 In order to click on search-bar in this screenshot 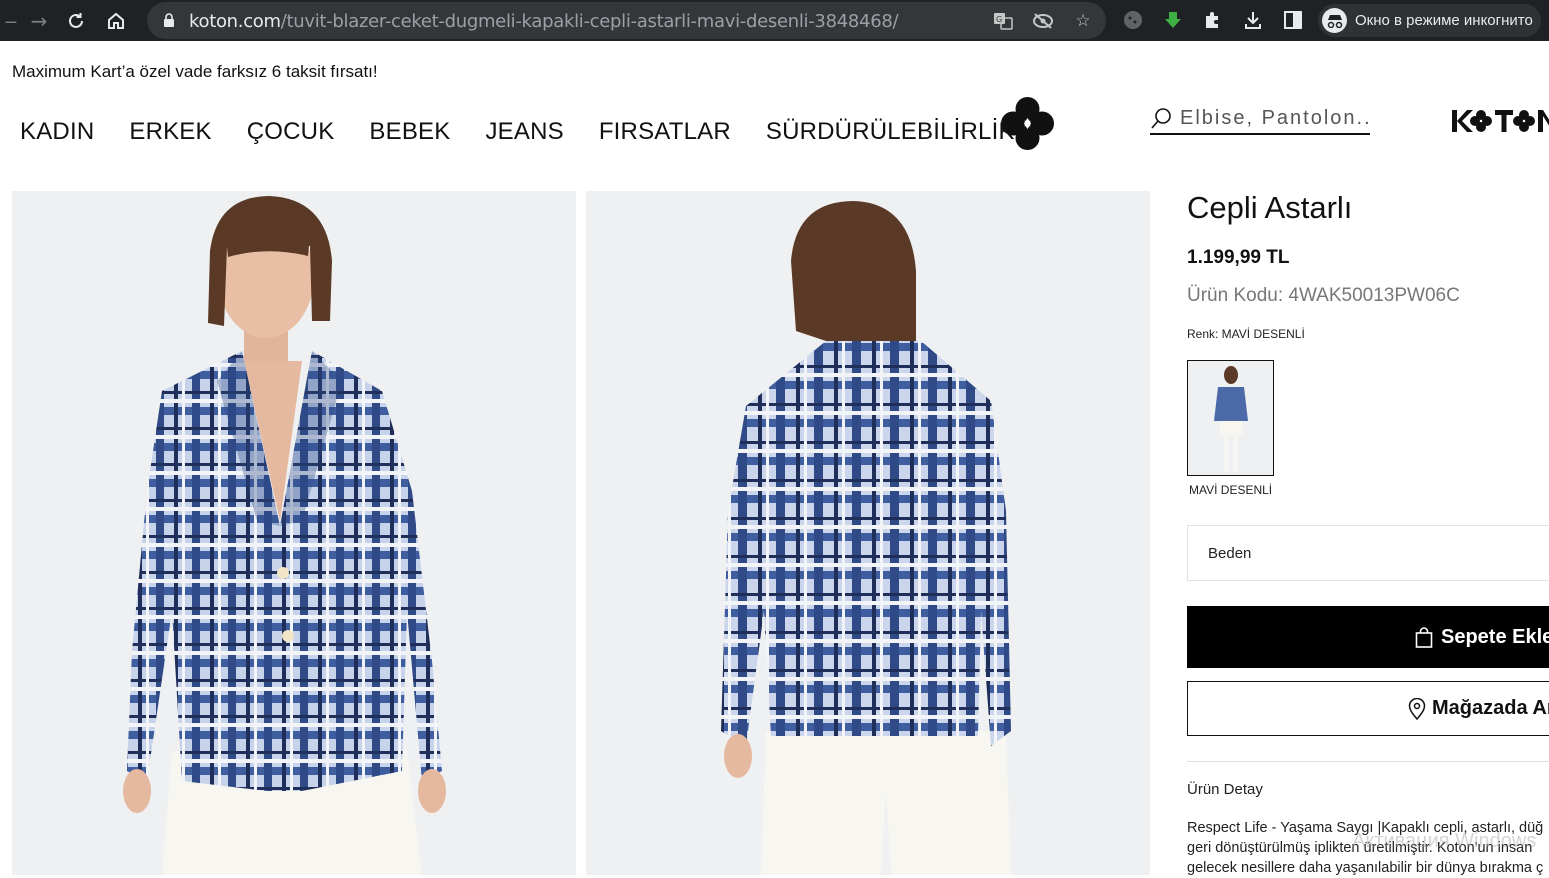, I will do `click(1260, 119)`.